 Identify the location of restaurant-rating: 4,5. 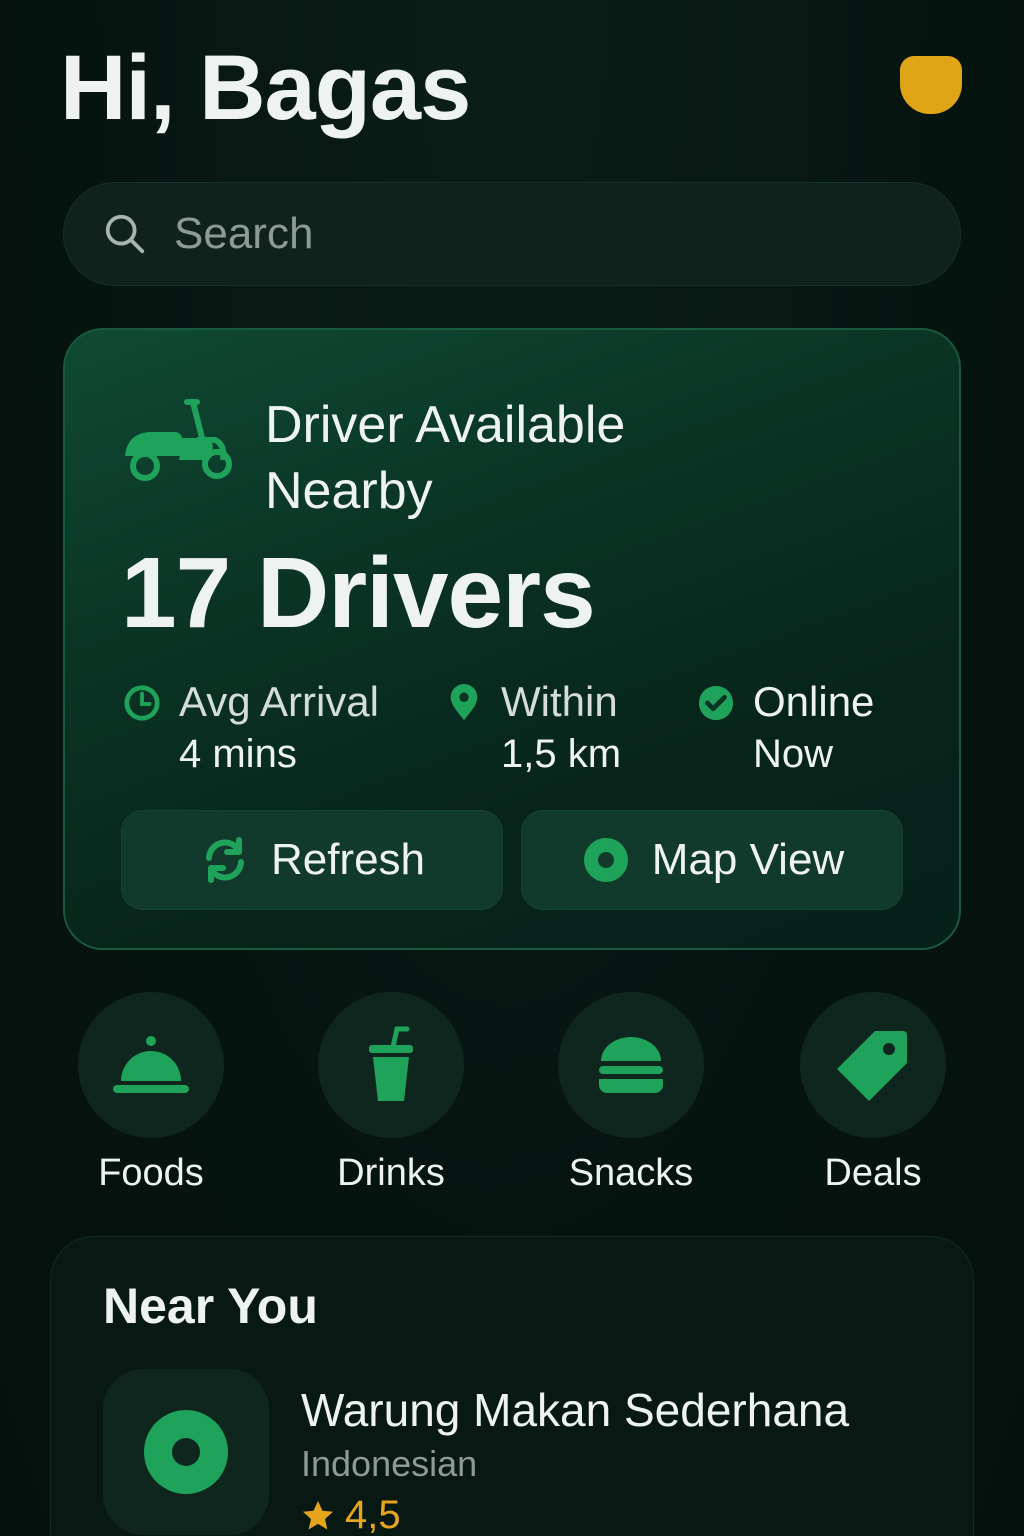
(351, 1514).